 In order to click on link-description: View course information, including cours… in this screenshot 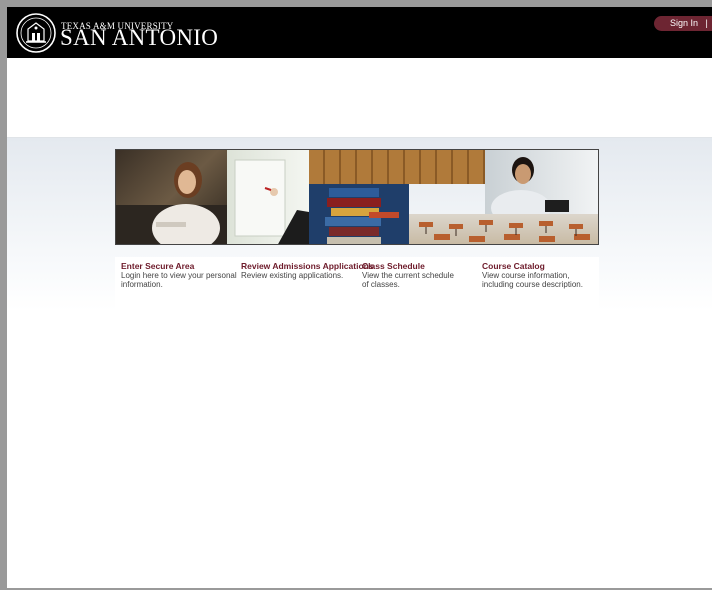, I will do `click(532, 280)`.